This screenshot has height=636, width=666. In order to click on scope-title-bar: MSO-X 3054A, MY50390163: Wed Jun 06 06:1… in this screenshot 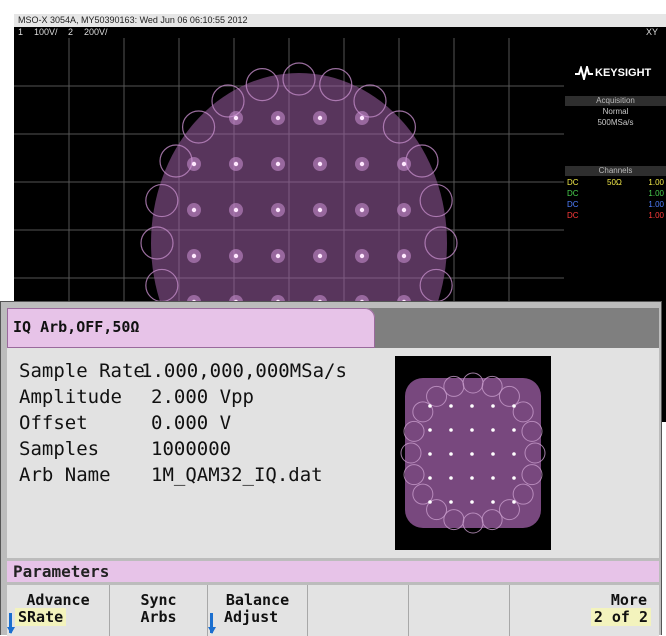, I will do `click(340, 20)`.